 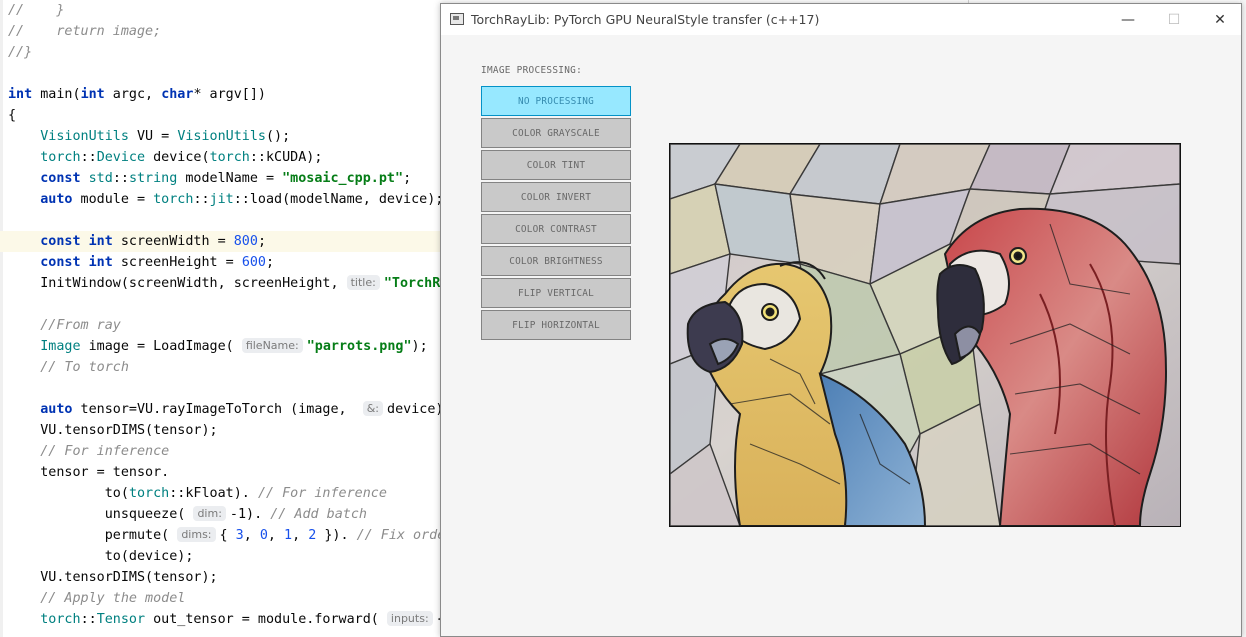 What do you see at coordinates (363, 282) in the screenshot?
I see `parameter-hint: title:` at bounding box center [363, 282].